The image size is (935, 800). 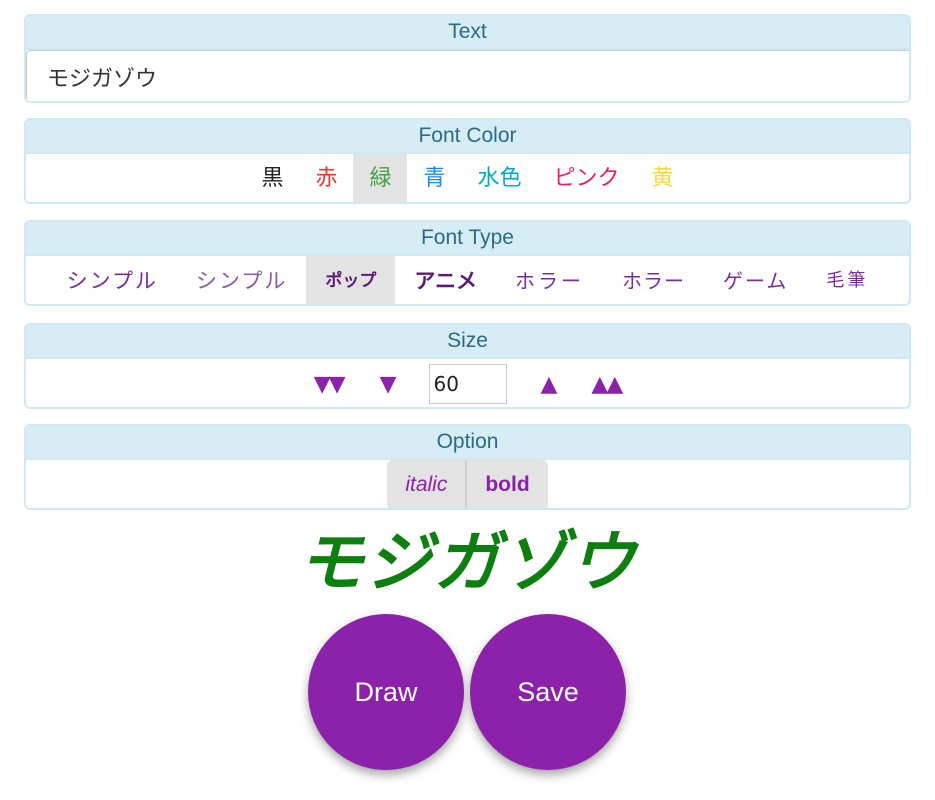 What do you see at coordinates (329, 384) in the screenshot?
I see `size-decrease-large-button: ▼▼` at bounding box center [329, 384].